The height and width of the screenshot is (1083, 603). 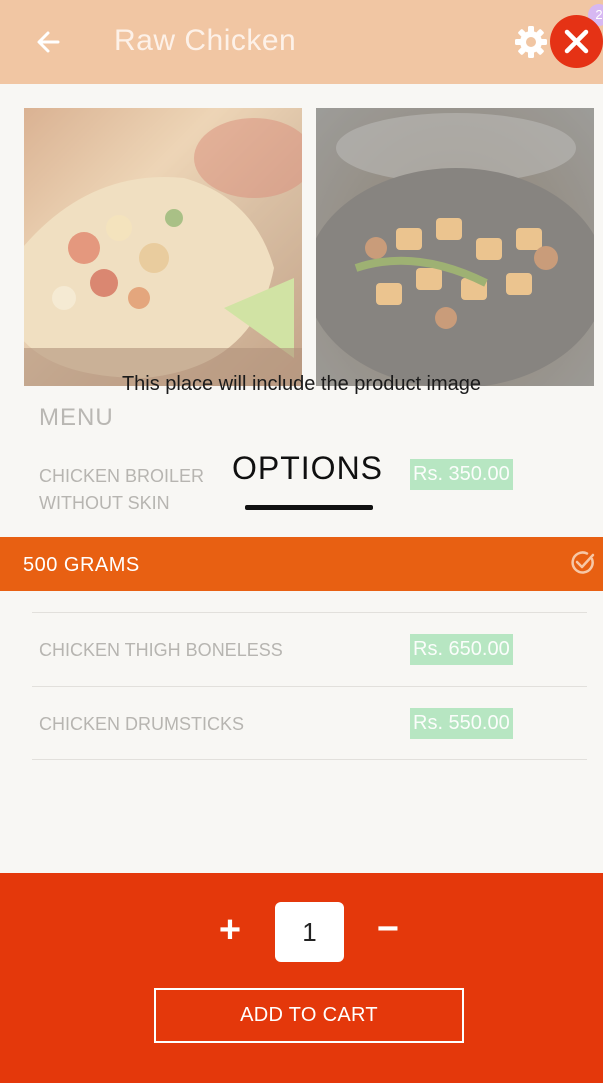 I want to click on menu-item-price: Rs. 650.00, so click(x=461, y=649).